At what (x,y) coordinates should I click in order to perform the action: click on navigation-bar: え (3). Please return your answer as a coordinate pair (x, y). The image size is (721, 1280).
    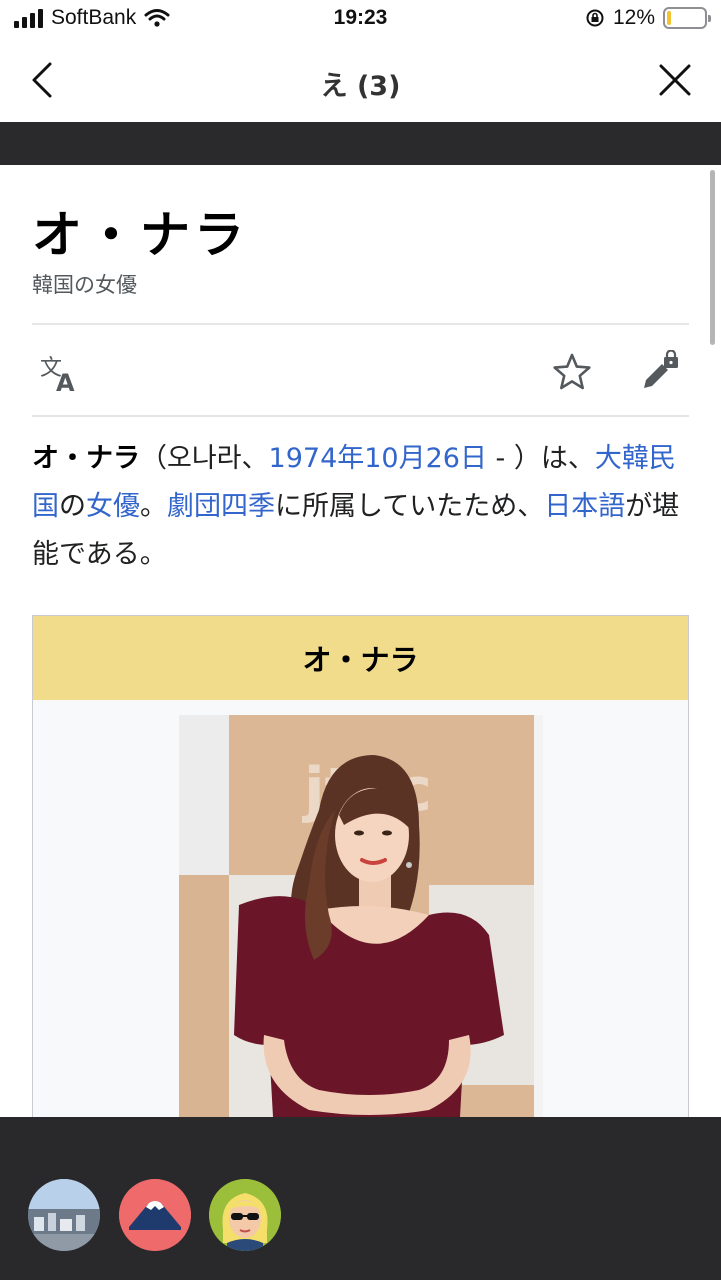
    Looking at the image, I should click on (360, 81).